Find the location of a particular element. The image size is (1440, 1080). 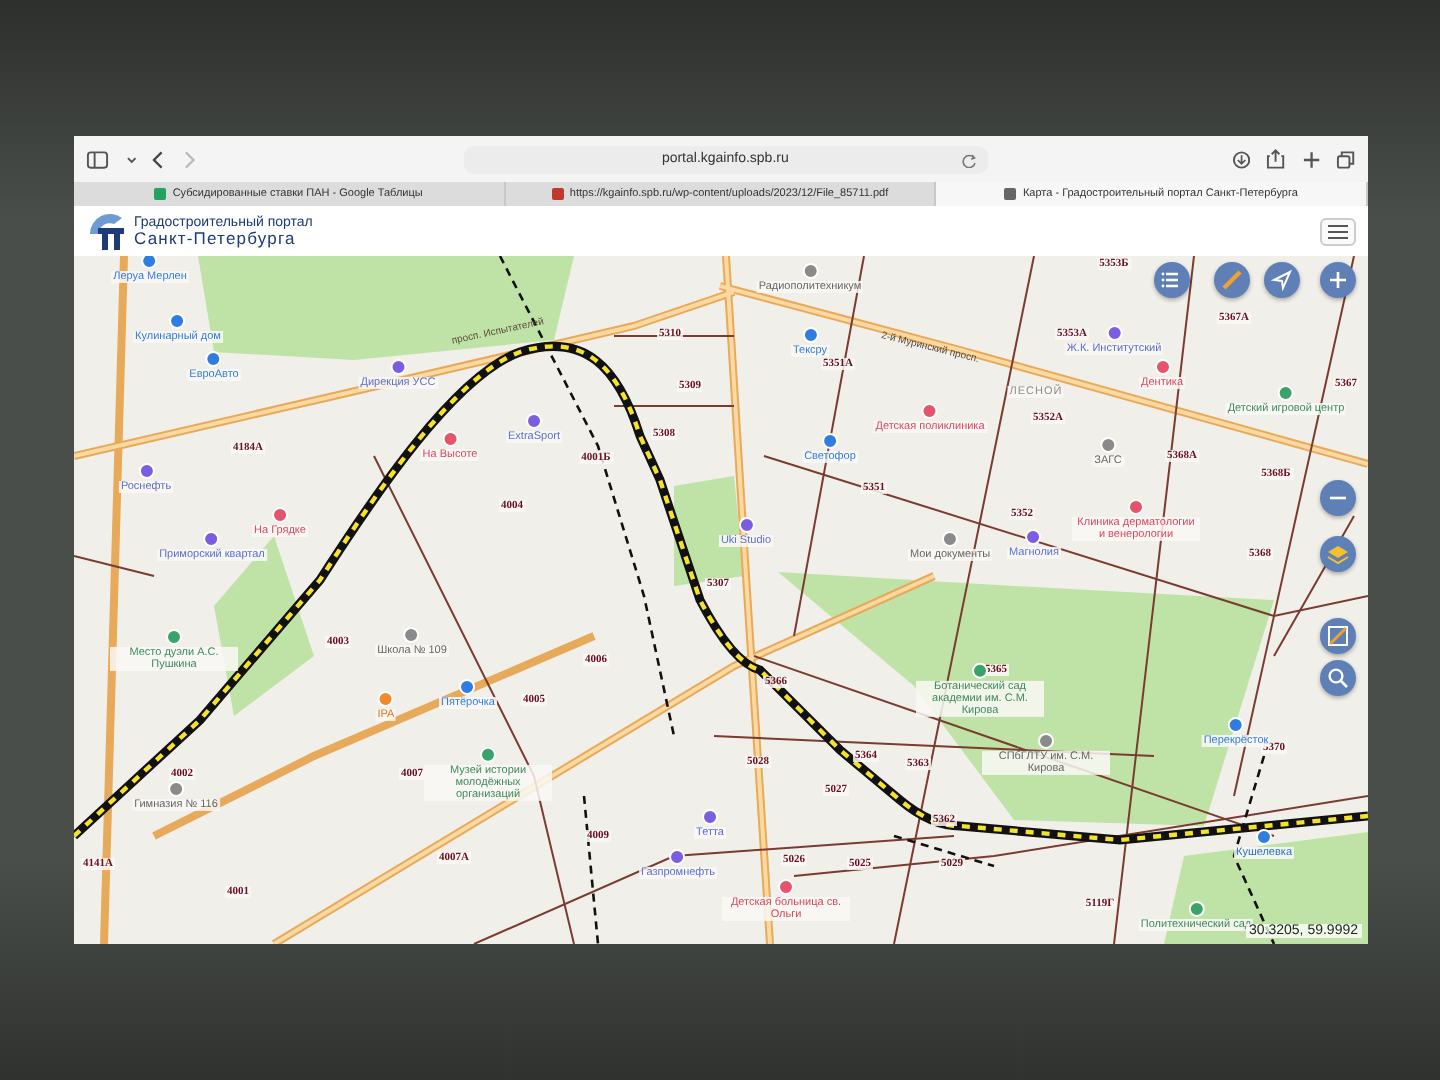

navigation-arrow-icon is located at coordinates (1282, 280).